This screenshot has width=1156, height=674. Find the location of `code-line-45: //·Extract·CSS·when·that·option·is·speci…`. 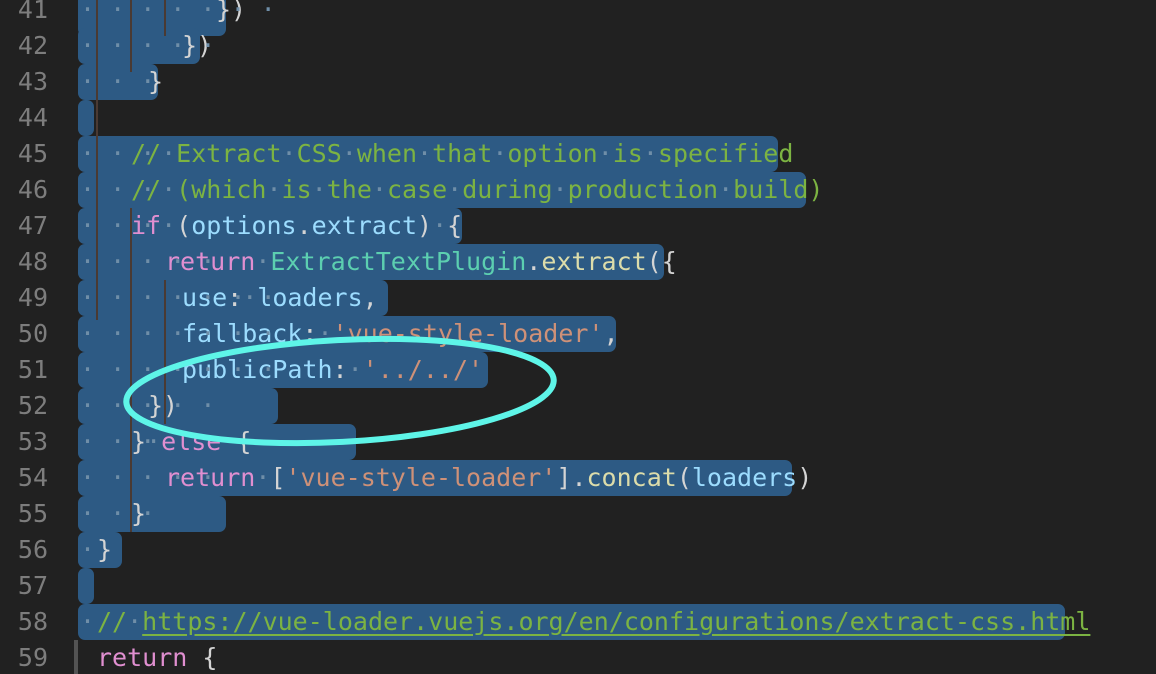

code-line-45: //·Extract·CSS·when·that·option·is·speci… is located at coordinates (462, 154).